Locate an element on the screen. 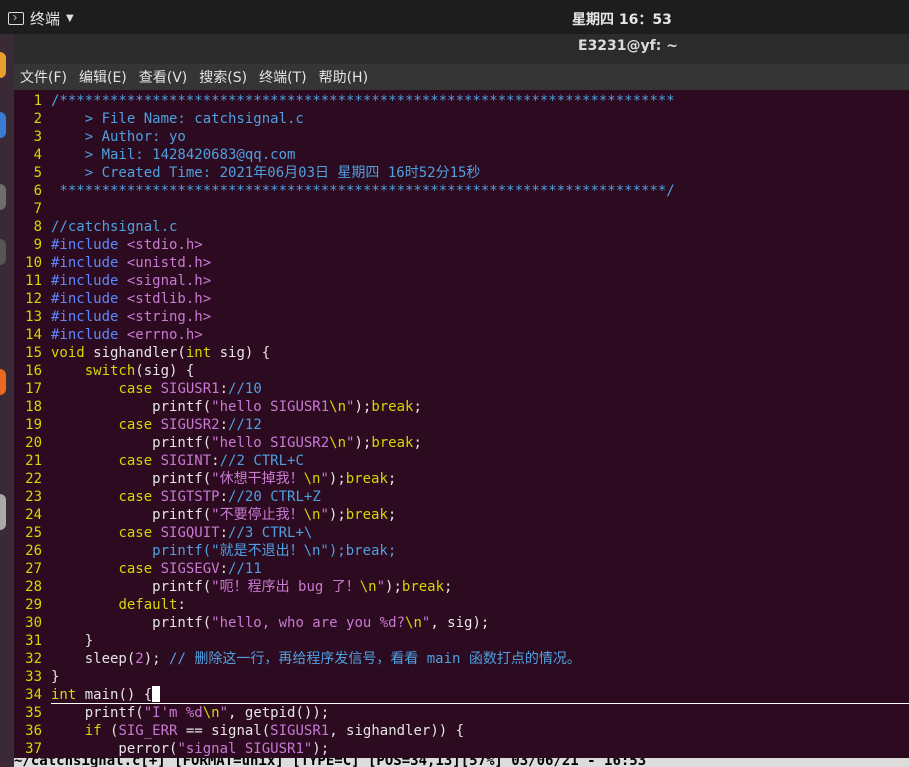 This screenshot has height=767, width=909. code-text: case SIGUSR1://10 is located at coordinates (156, 389).